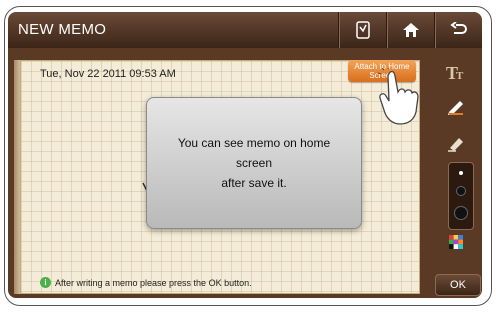  I want to click on eraser-tool-button, so click(456, 146).